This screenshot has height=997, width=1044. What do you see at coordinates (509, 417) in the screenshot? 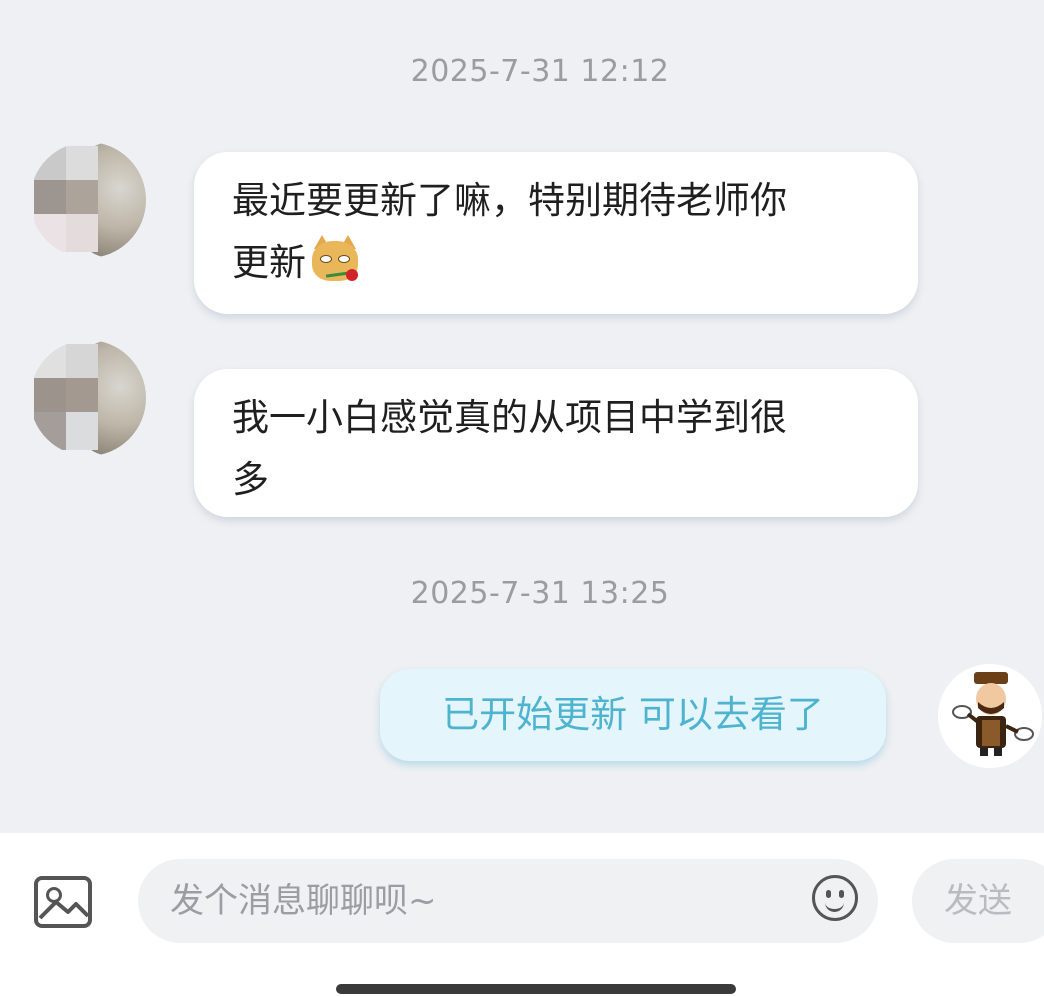
I see `message-text: 我一小白感觉真的从项目中学到很` at bounding box center [509, 417].